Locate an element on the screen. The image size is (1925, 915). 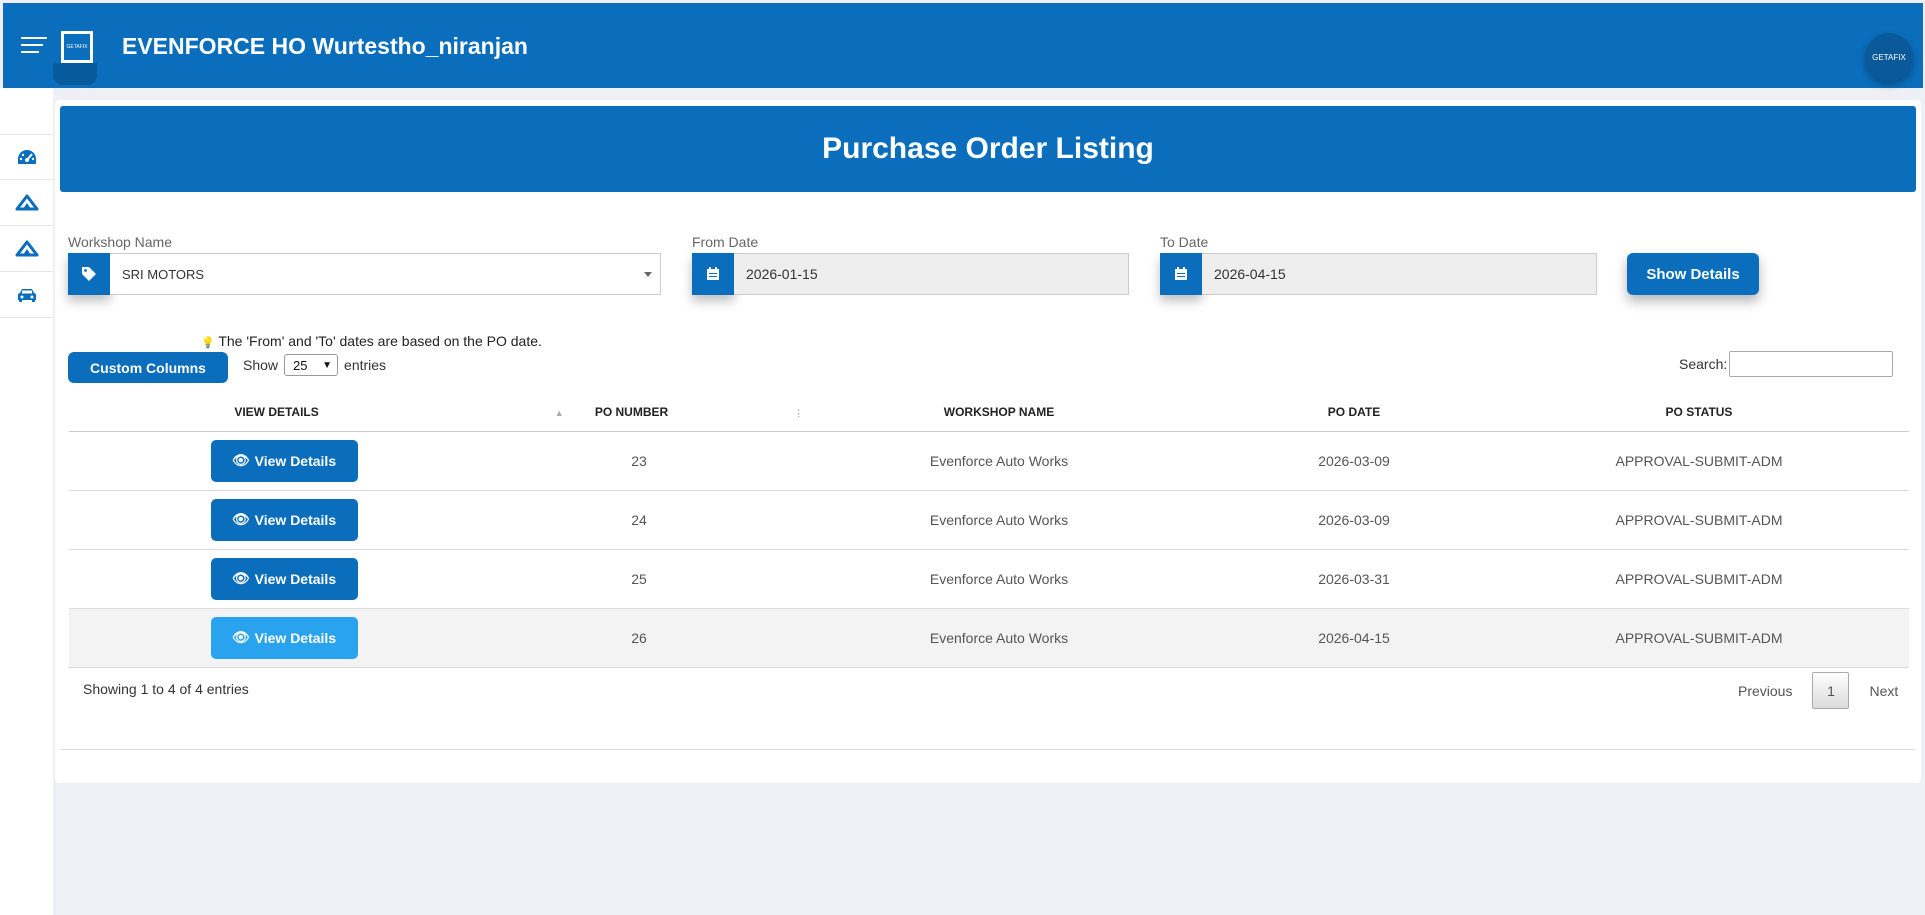
chevron-down-icon: ▼ is located at coordinates (327, 365).